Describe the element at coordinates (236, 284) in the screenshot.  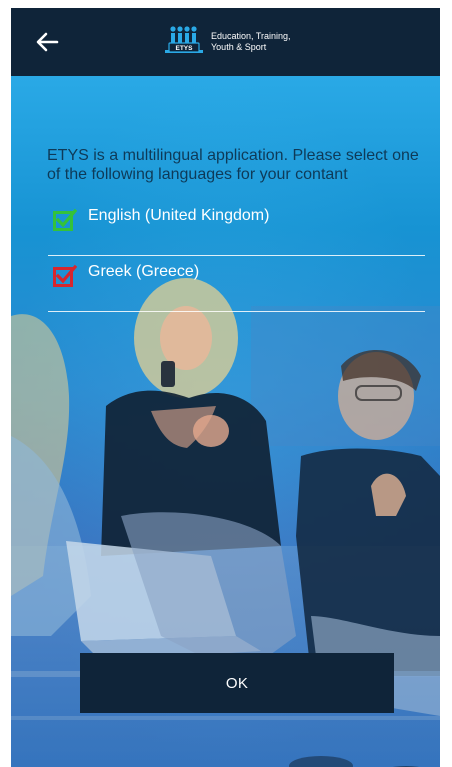
I see `language-option-greek: Greek (Greece)` at that location.